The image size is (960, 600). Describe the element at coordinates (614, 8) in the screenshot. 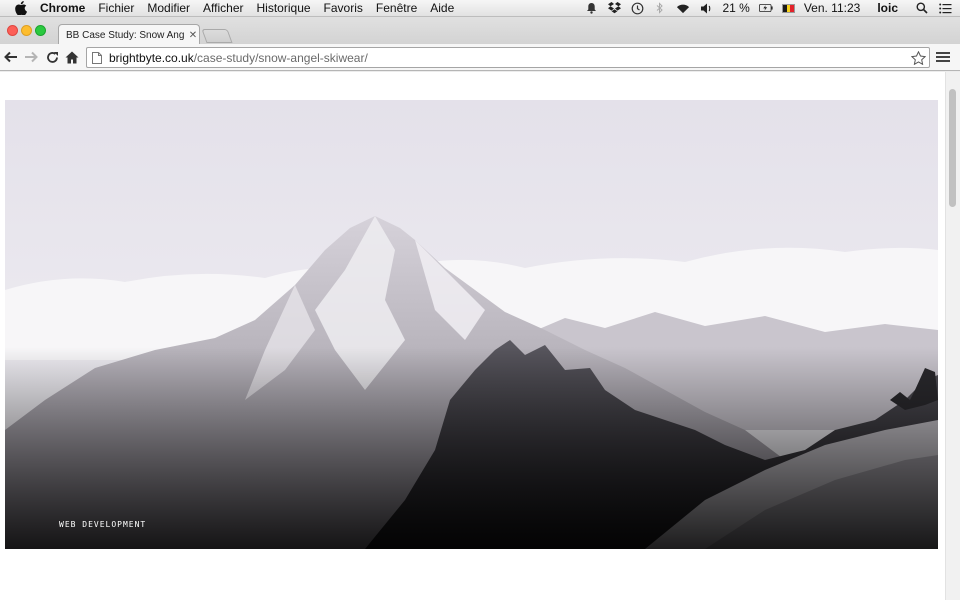

I see `dropbox-icon` at that location.